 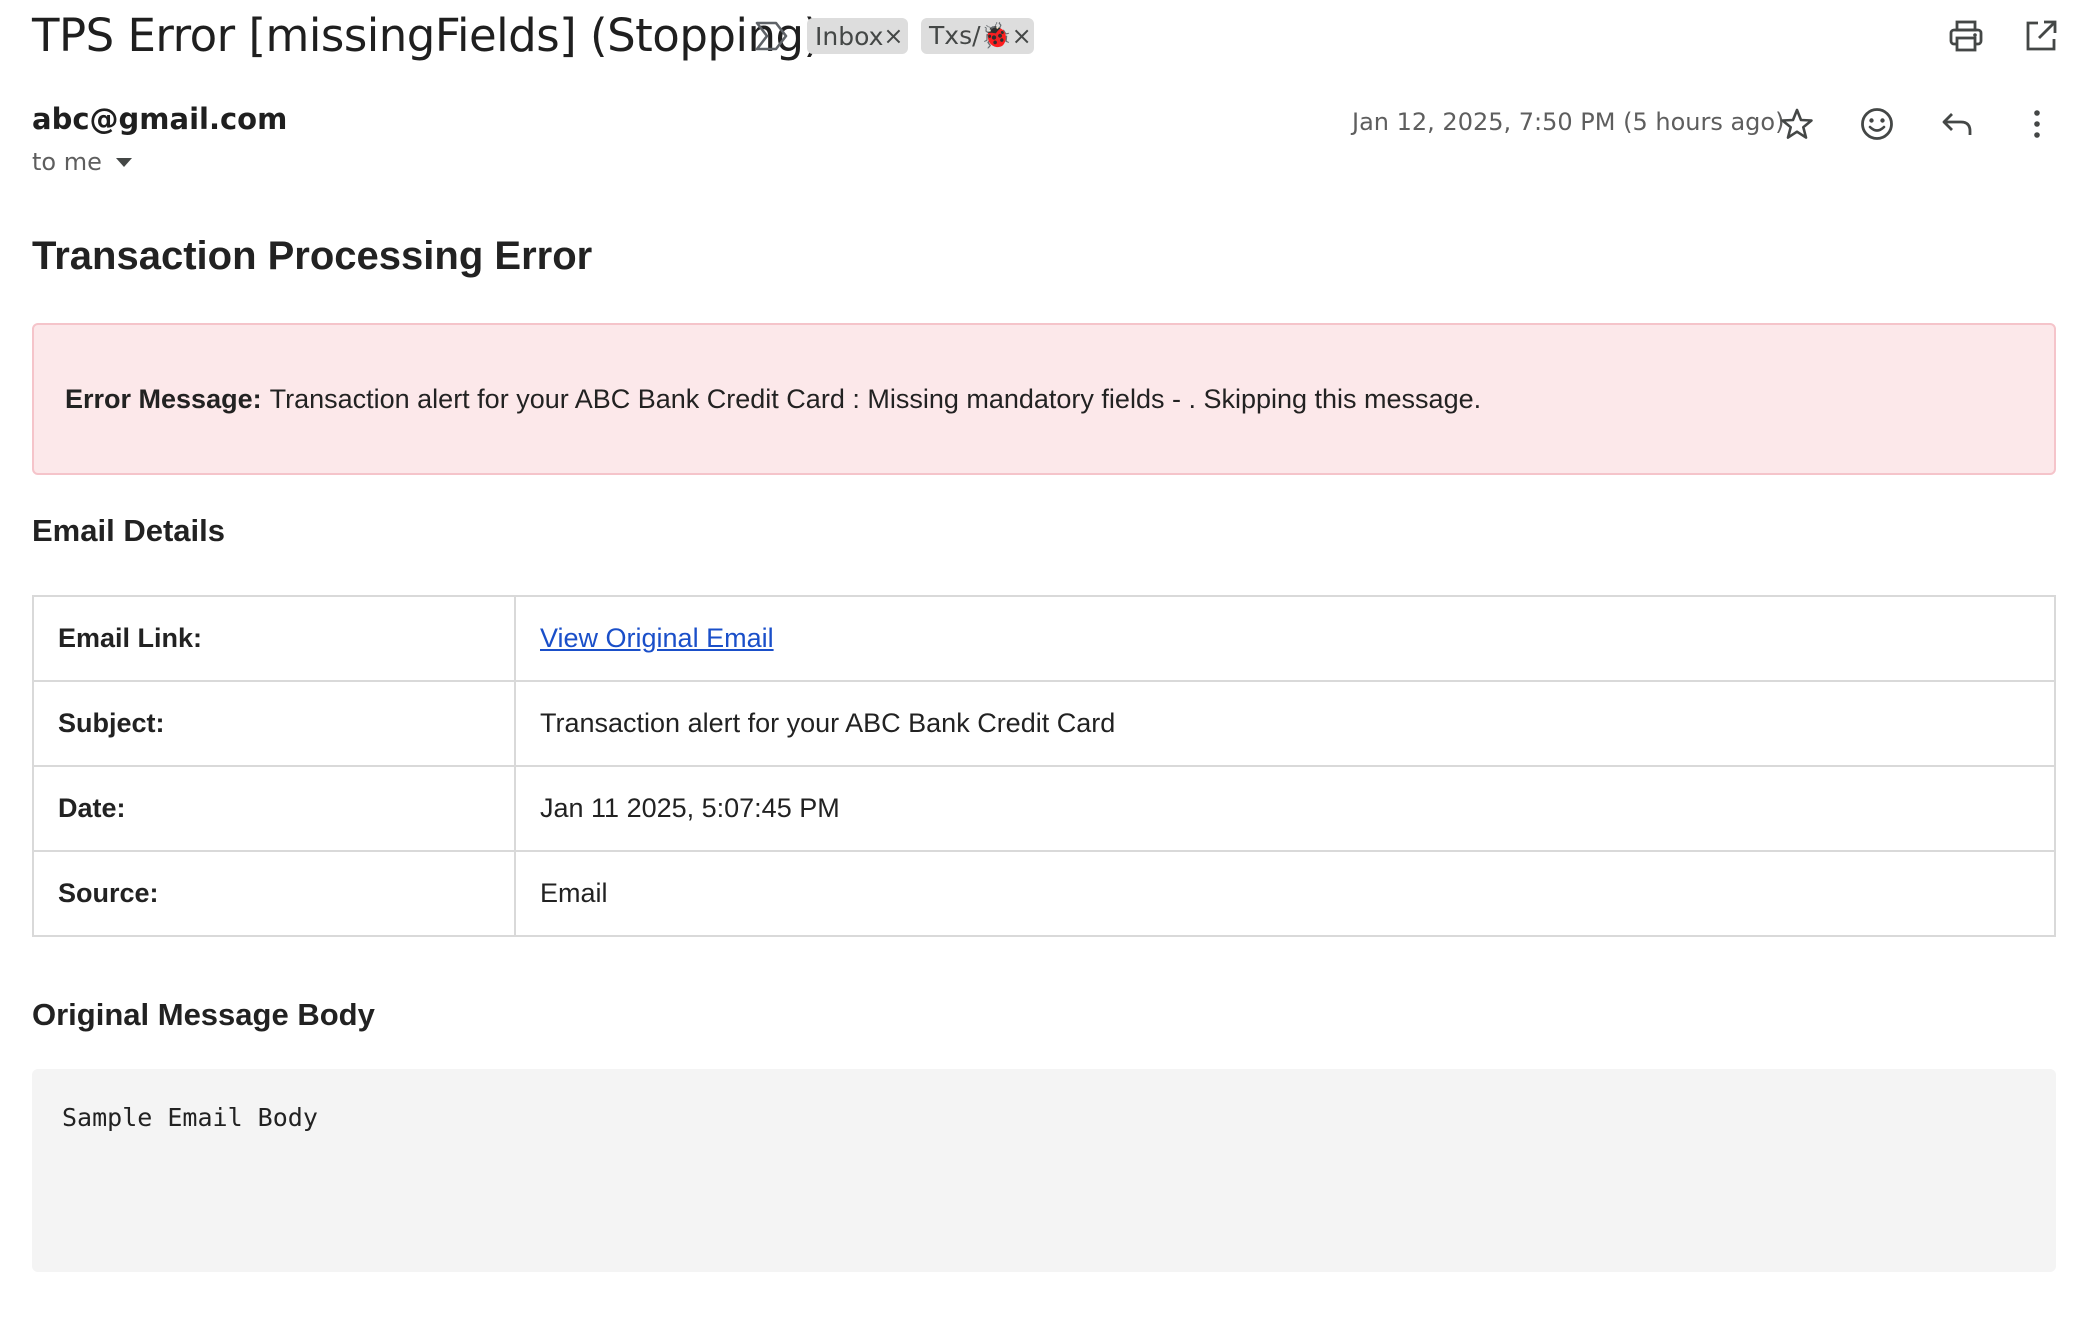 I want to click on original-body-heading: Original Message Body, so click(x=203, y=1014).